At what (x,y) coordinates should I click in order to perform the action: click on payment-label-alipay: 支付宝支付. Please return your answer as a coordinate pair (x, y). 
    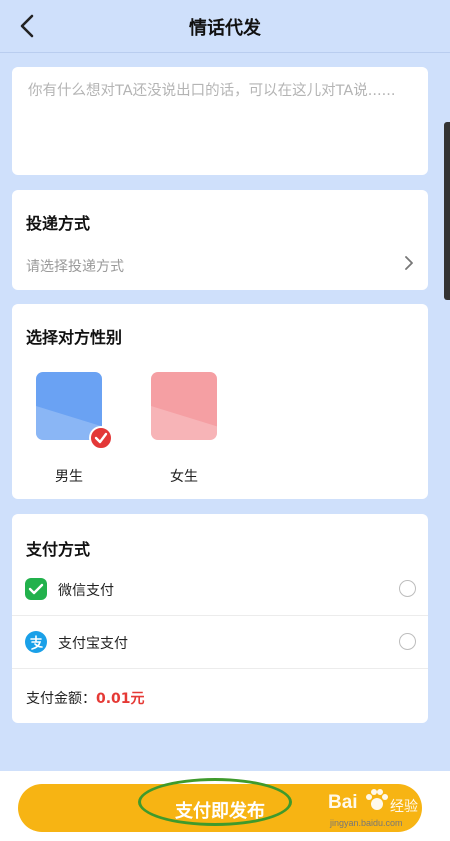
    Looking at the image, I should click on (93, 644).